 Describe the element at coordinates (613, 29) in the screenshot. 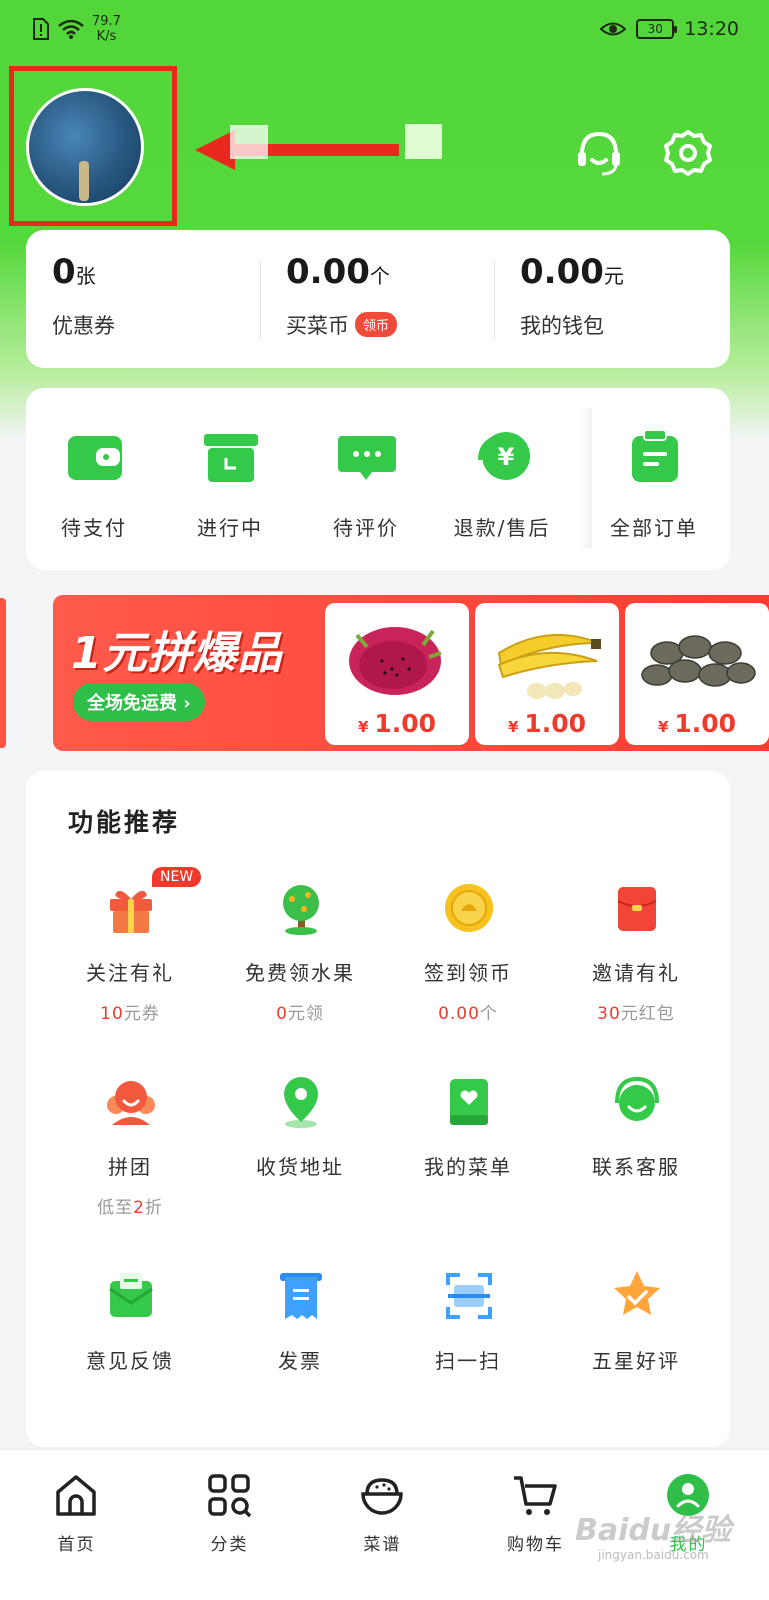

I see `eye-comfort-icon` at that location.